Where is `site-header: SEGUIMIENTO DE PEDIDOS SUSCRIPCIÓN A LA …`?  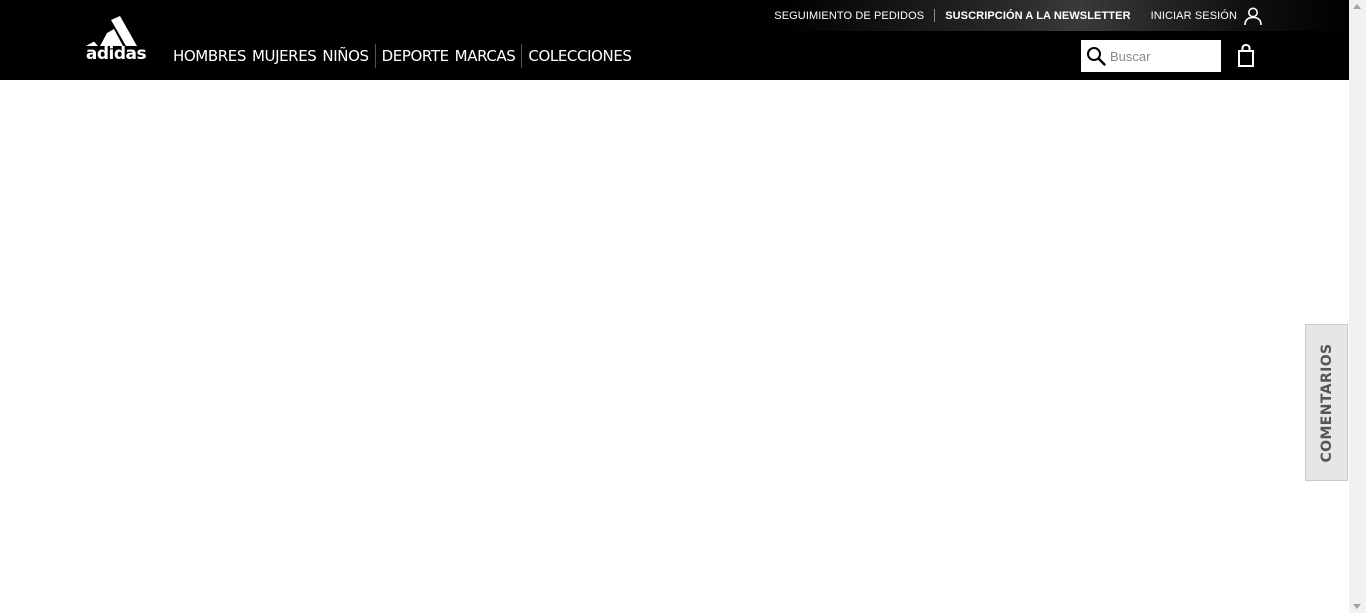
site-header: SEGUIMIENTO DE PEDIDOS SUSCRIPCIÓN A LA … is located at coordinates (674, 40).